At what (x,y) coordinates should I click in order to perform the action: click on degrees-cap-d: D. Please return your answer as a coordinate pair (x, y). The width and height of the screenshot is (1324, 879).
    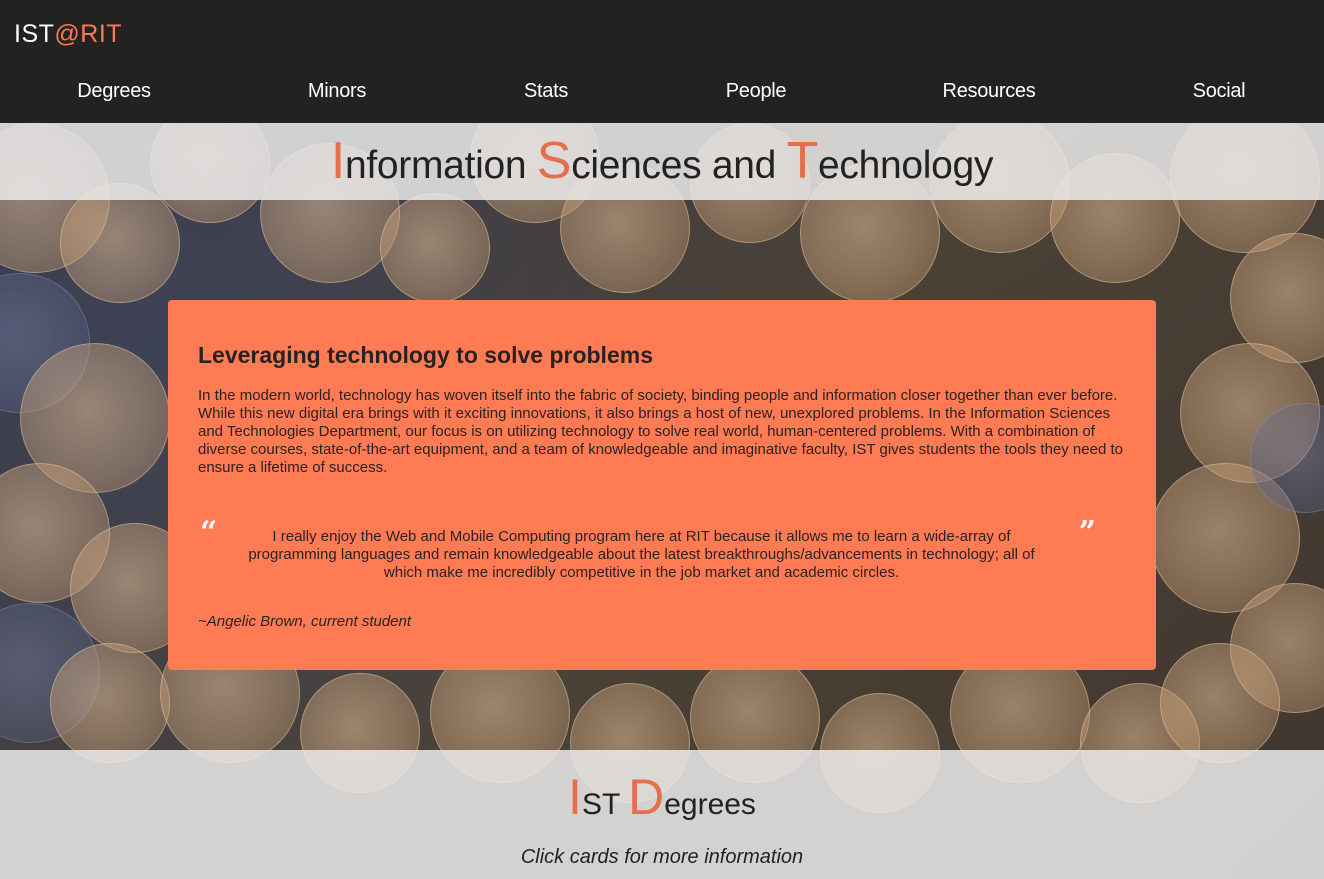
    Looking at the image, I should click on (646, 797).